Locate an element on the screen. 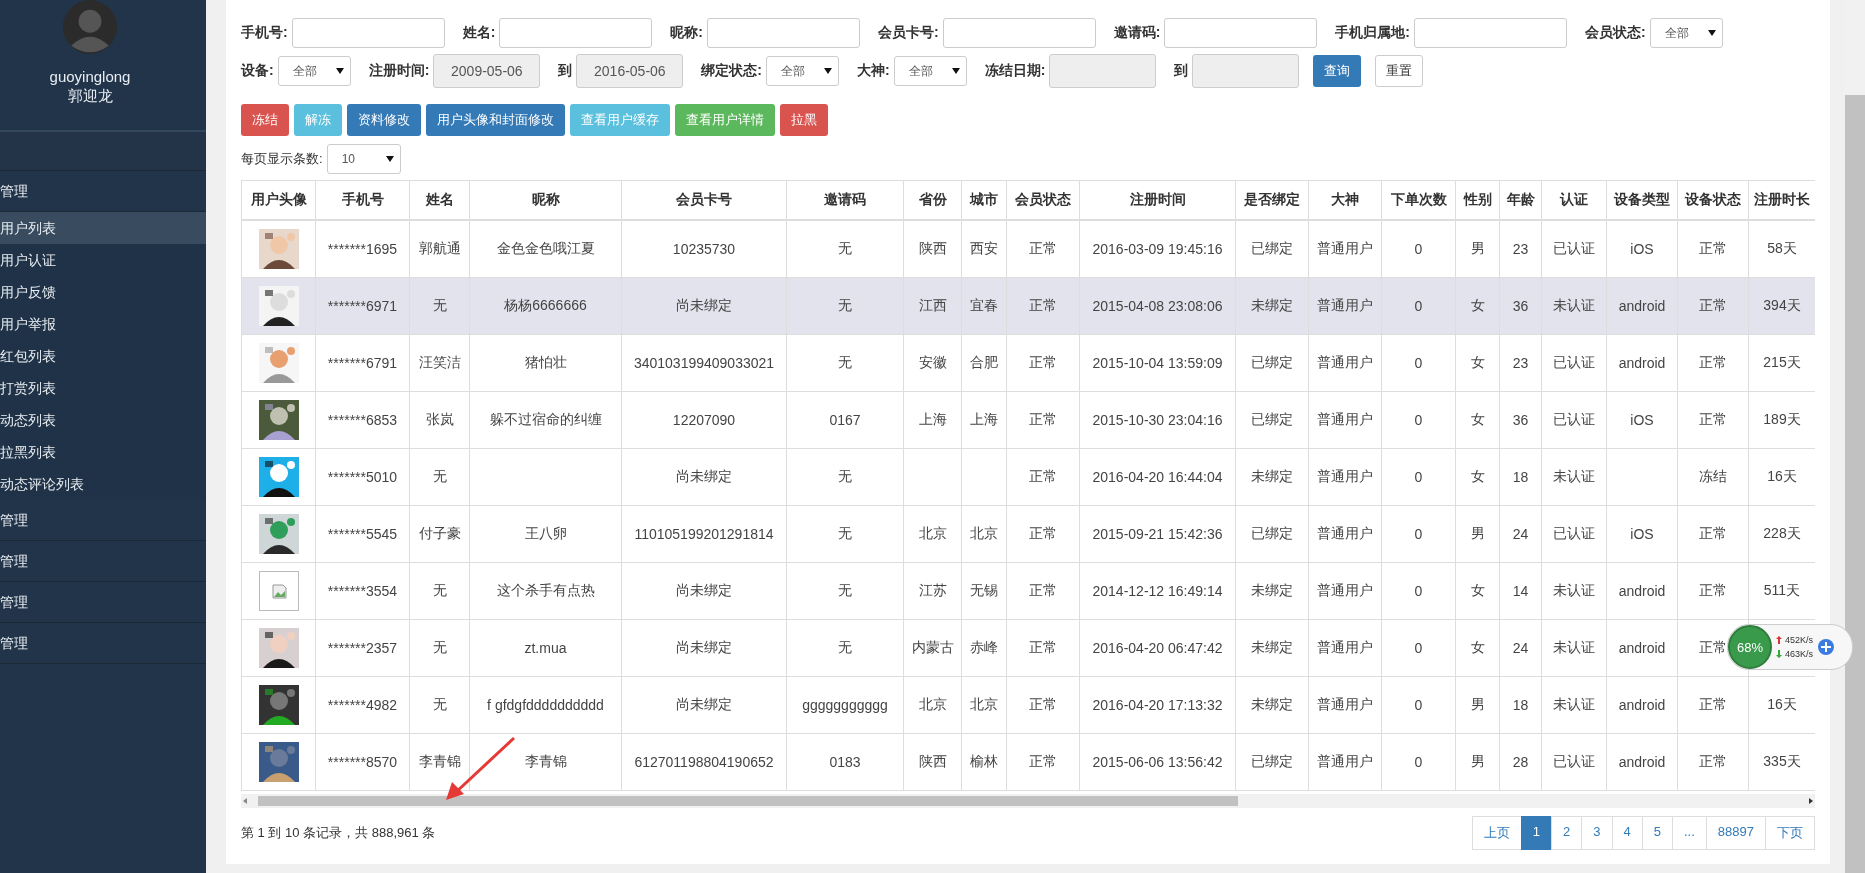 Image resolution: width=1865 pixels, height=873 pixels. column-header: 设备状态 is located at coordinates (1713, 200).